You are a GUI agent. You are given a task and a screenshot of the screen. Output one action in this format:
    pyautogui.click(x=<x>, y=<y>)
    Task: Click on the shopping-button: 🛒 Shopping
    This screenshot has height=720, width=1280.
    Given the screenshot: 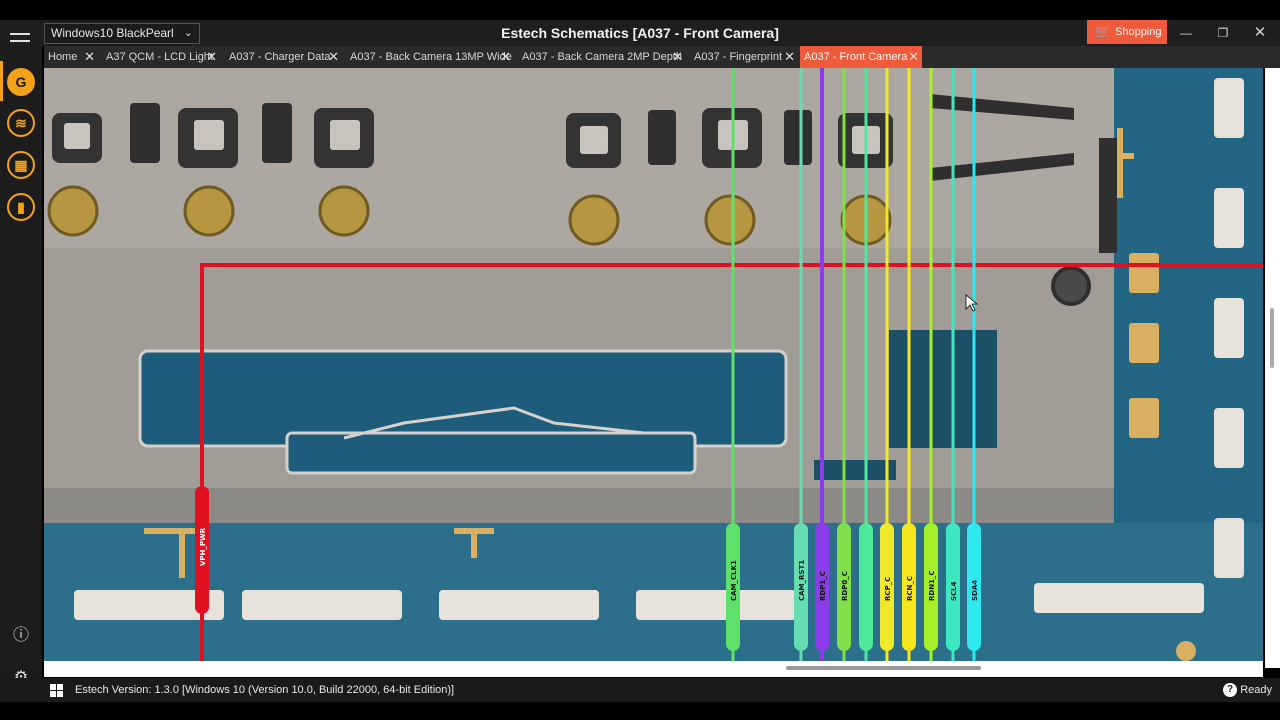 What is the action you would take?
    pyautogui.click(x=1127, y=32)
    